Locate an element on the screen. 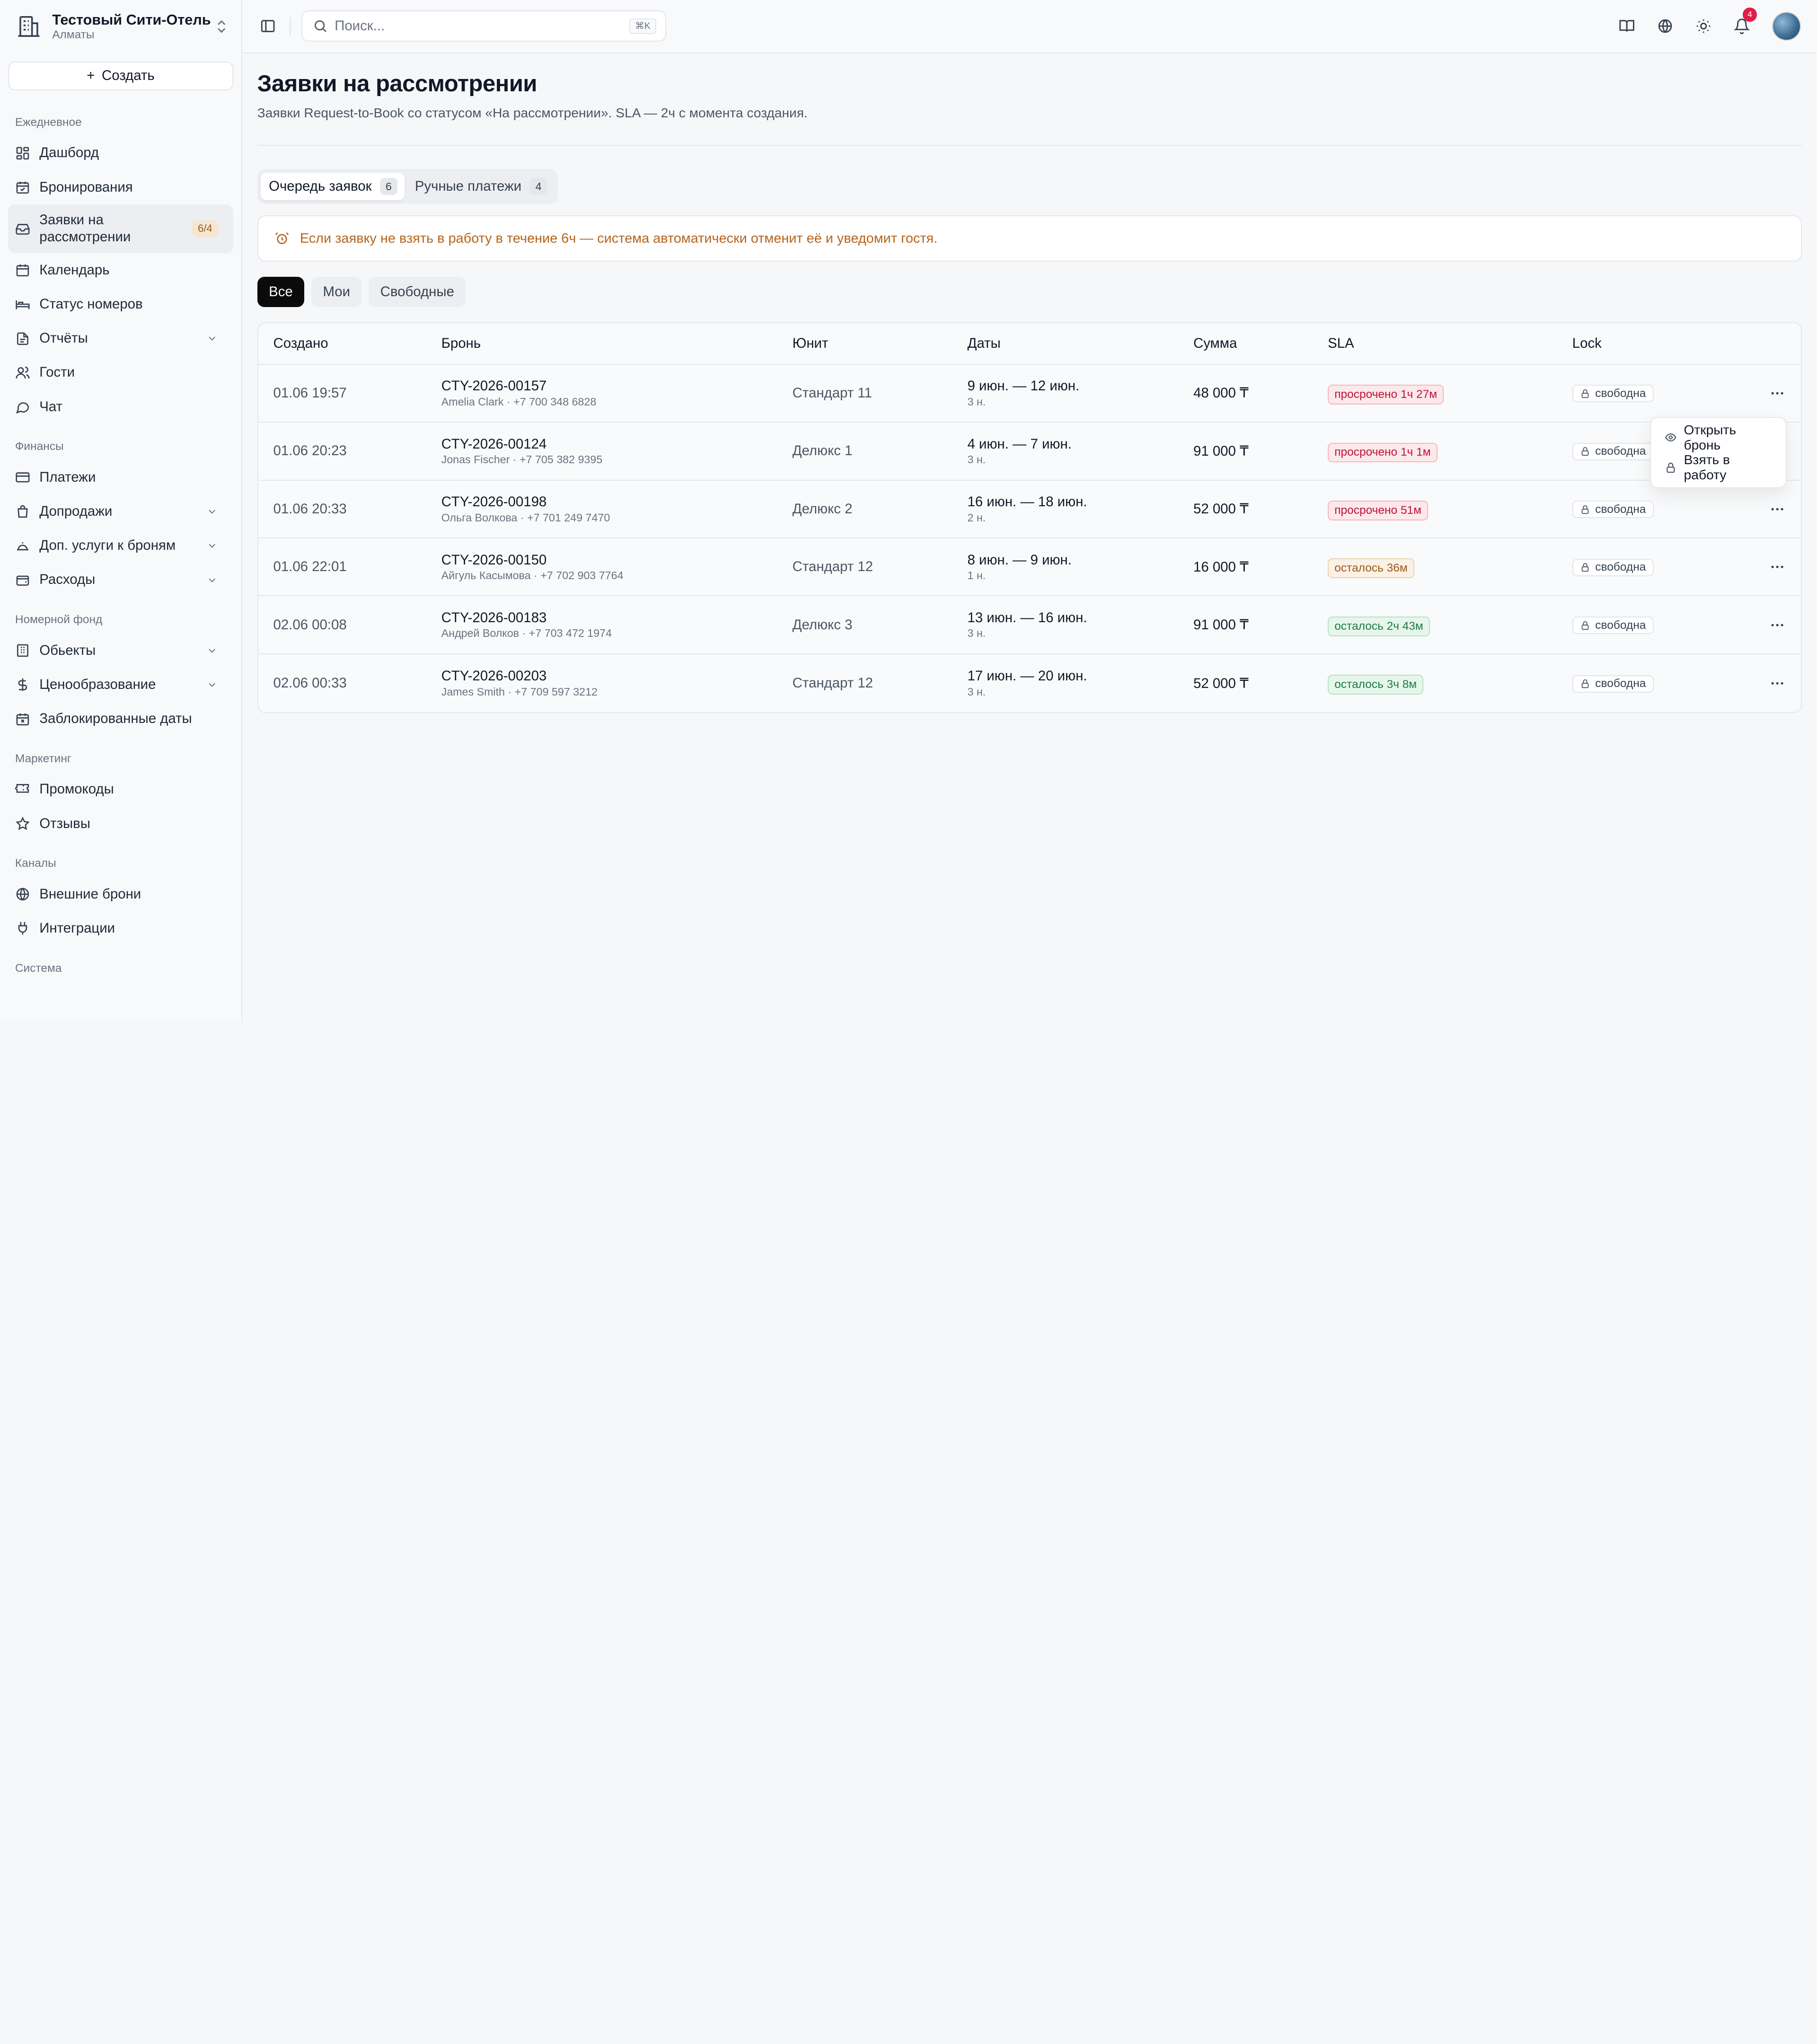  date-range: 13 июн. — 16 июн. is located at coordinates (1027, 617).